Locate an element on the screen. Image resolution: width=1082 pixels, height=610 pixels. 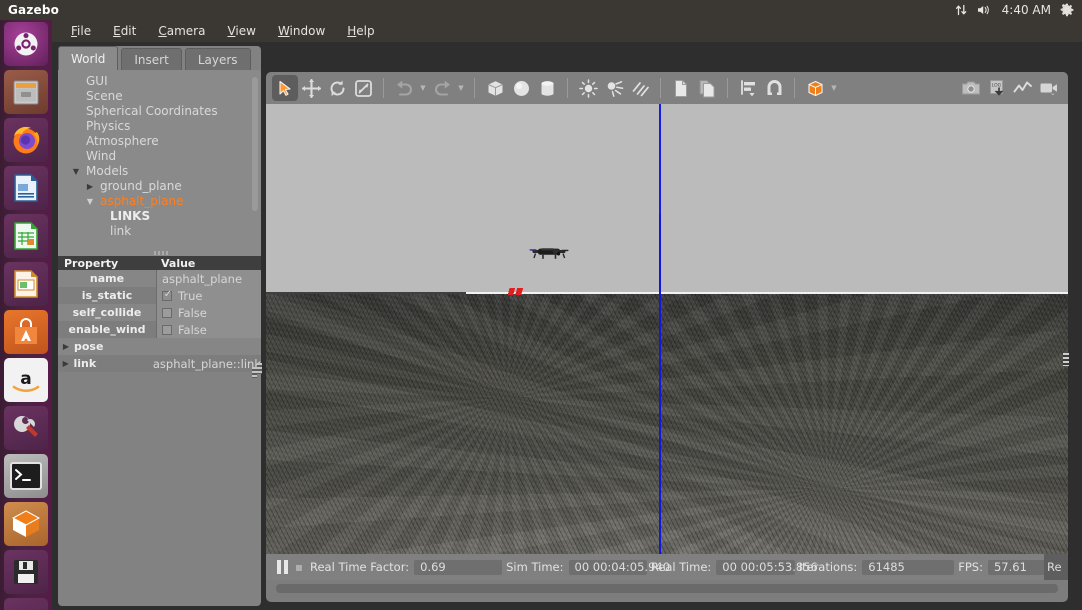
insert-box-button is located at coordinates (495, 88).